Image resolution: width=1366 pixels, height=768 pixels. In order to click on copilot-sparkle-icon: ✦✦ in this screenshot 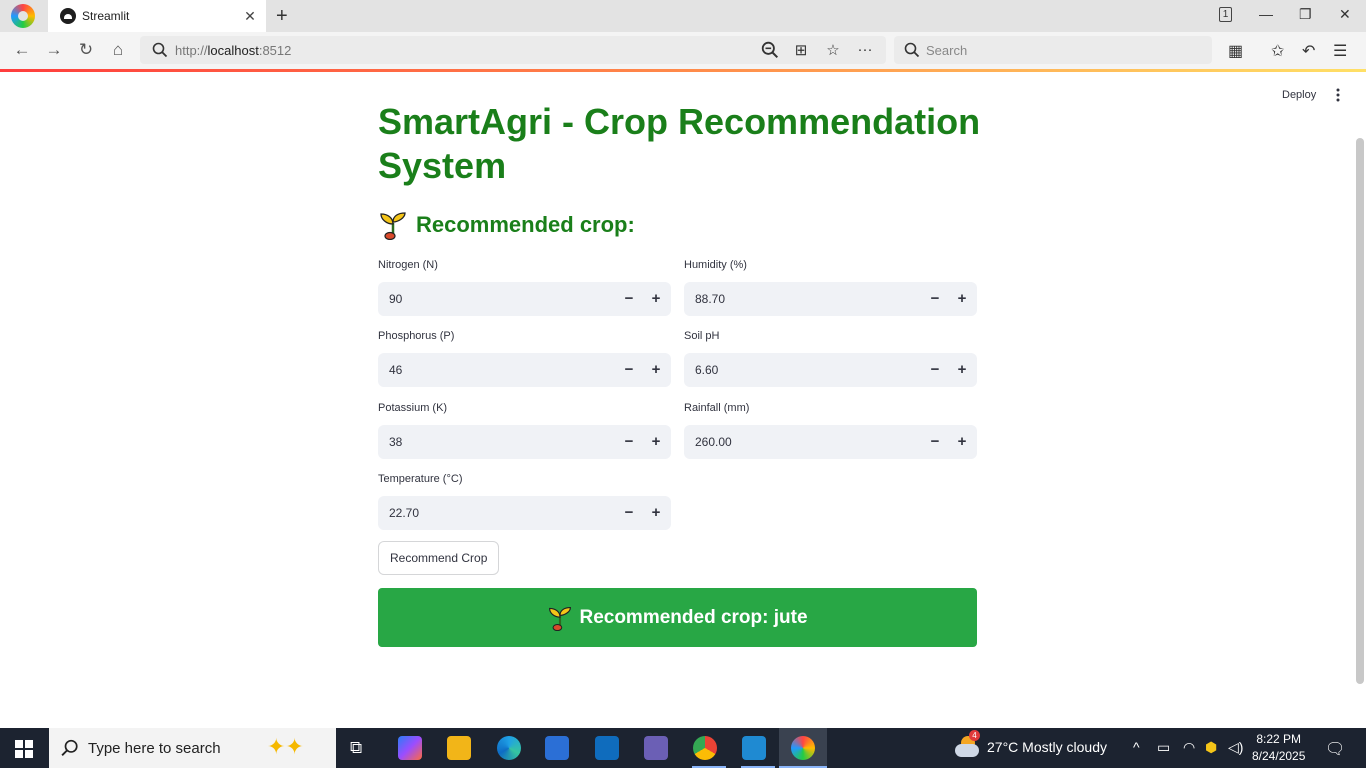, I will do `click(285, 747)`.